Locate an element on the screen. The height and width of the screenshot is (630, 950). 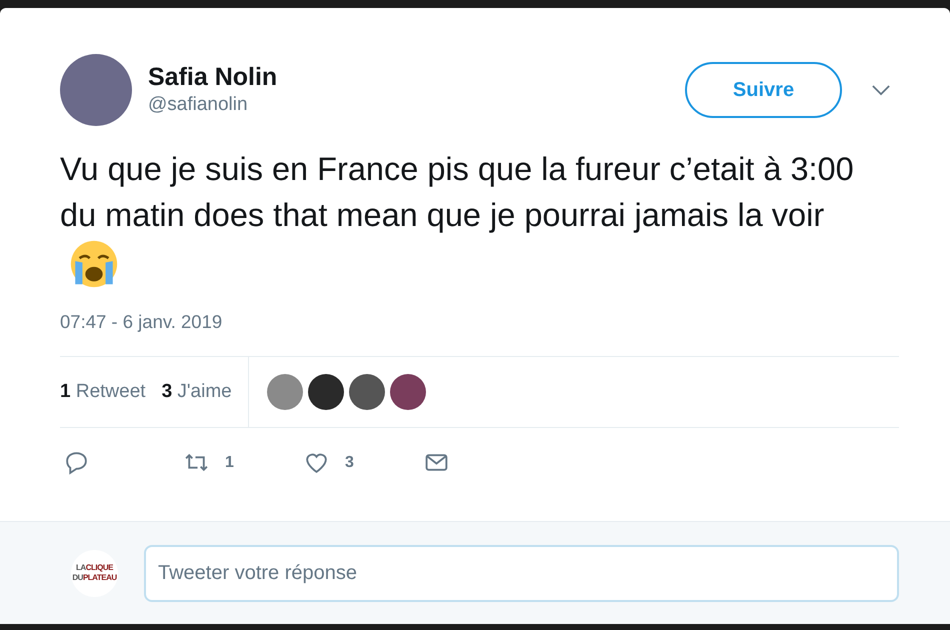
reply-field: Tweeter votre réponse is located at coordinates (521, 573).